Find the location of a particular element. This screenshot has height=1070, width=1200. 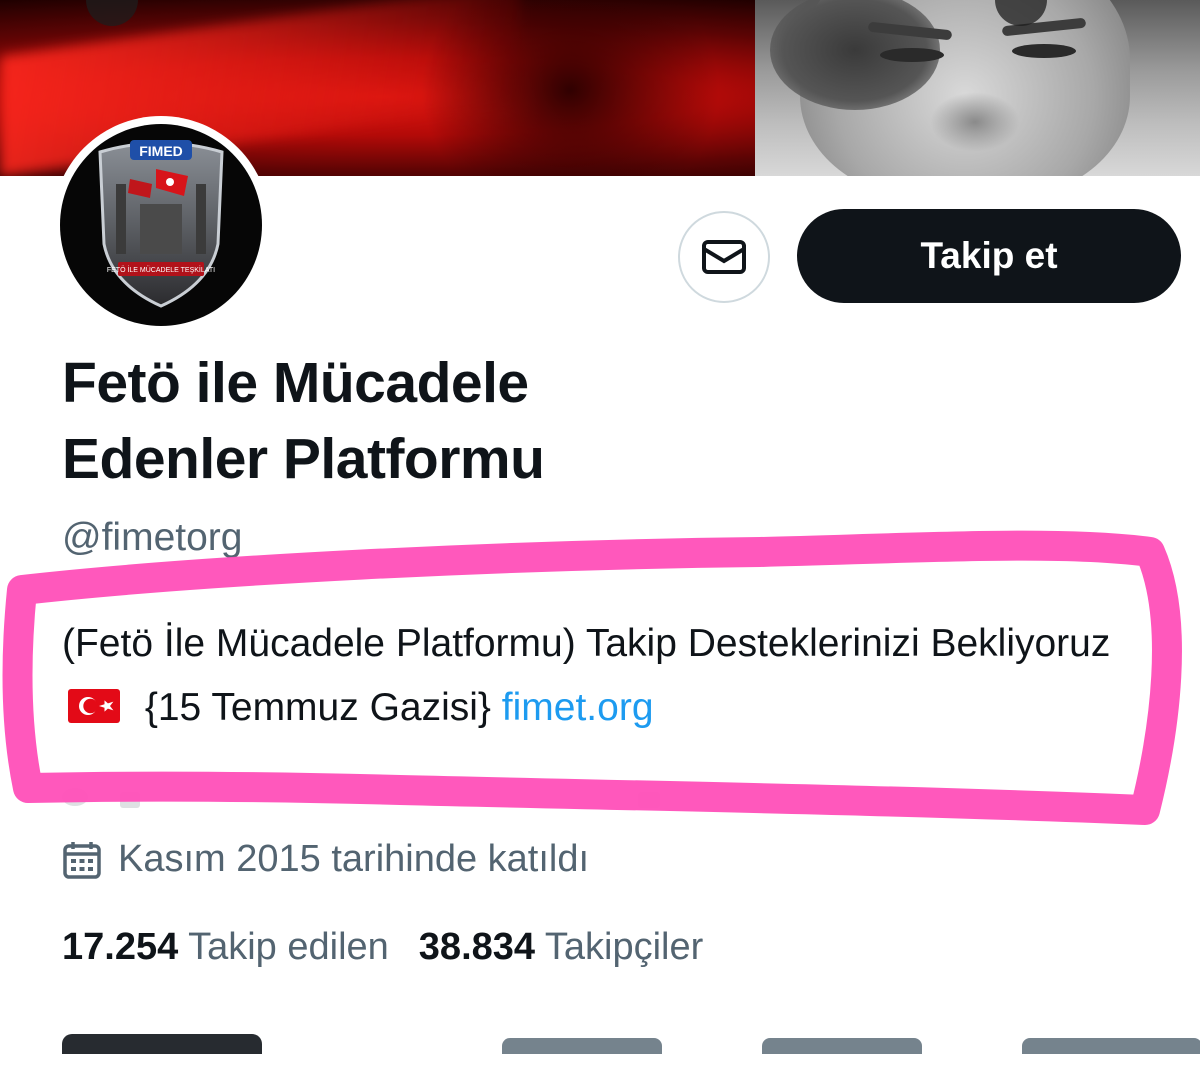

svg-text: FETÖ İLE MÜCADELE TEŞKİLATI is located at coordinates (161, 269).